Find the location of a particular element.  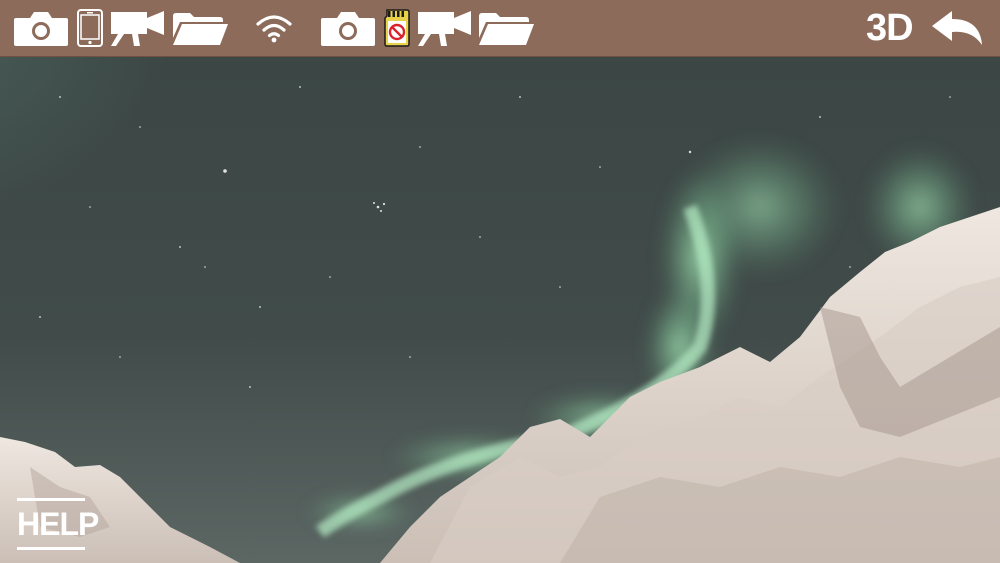

help-bottom-rule is located at coordinates (51, 548).